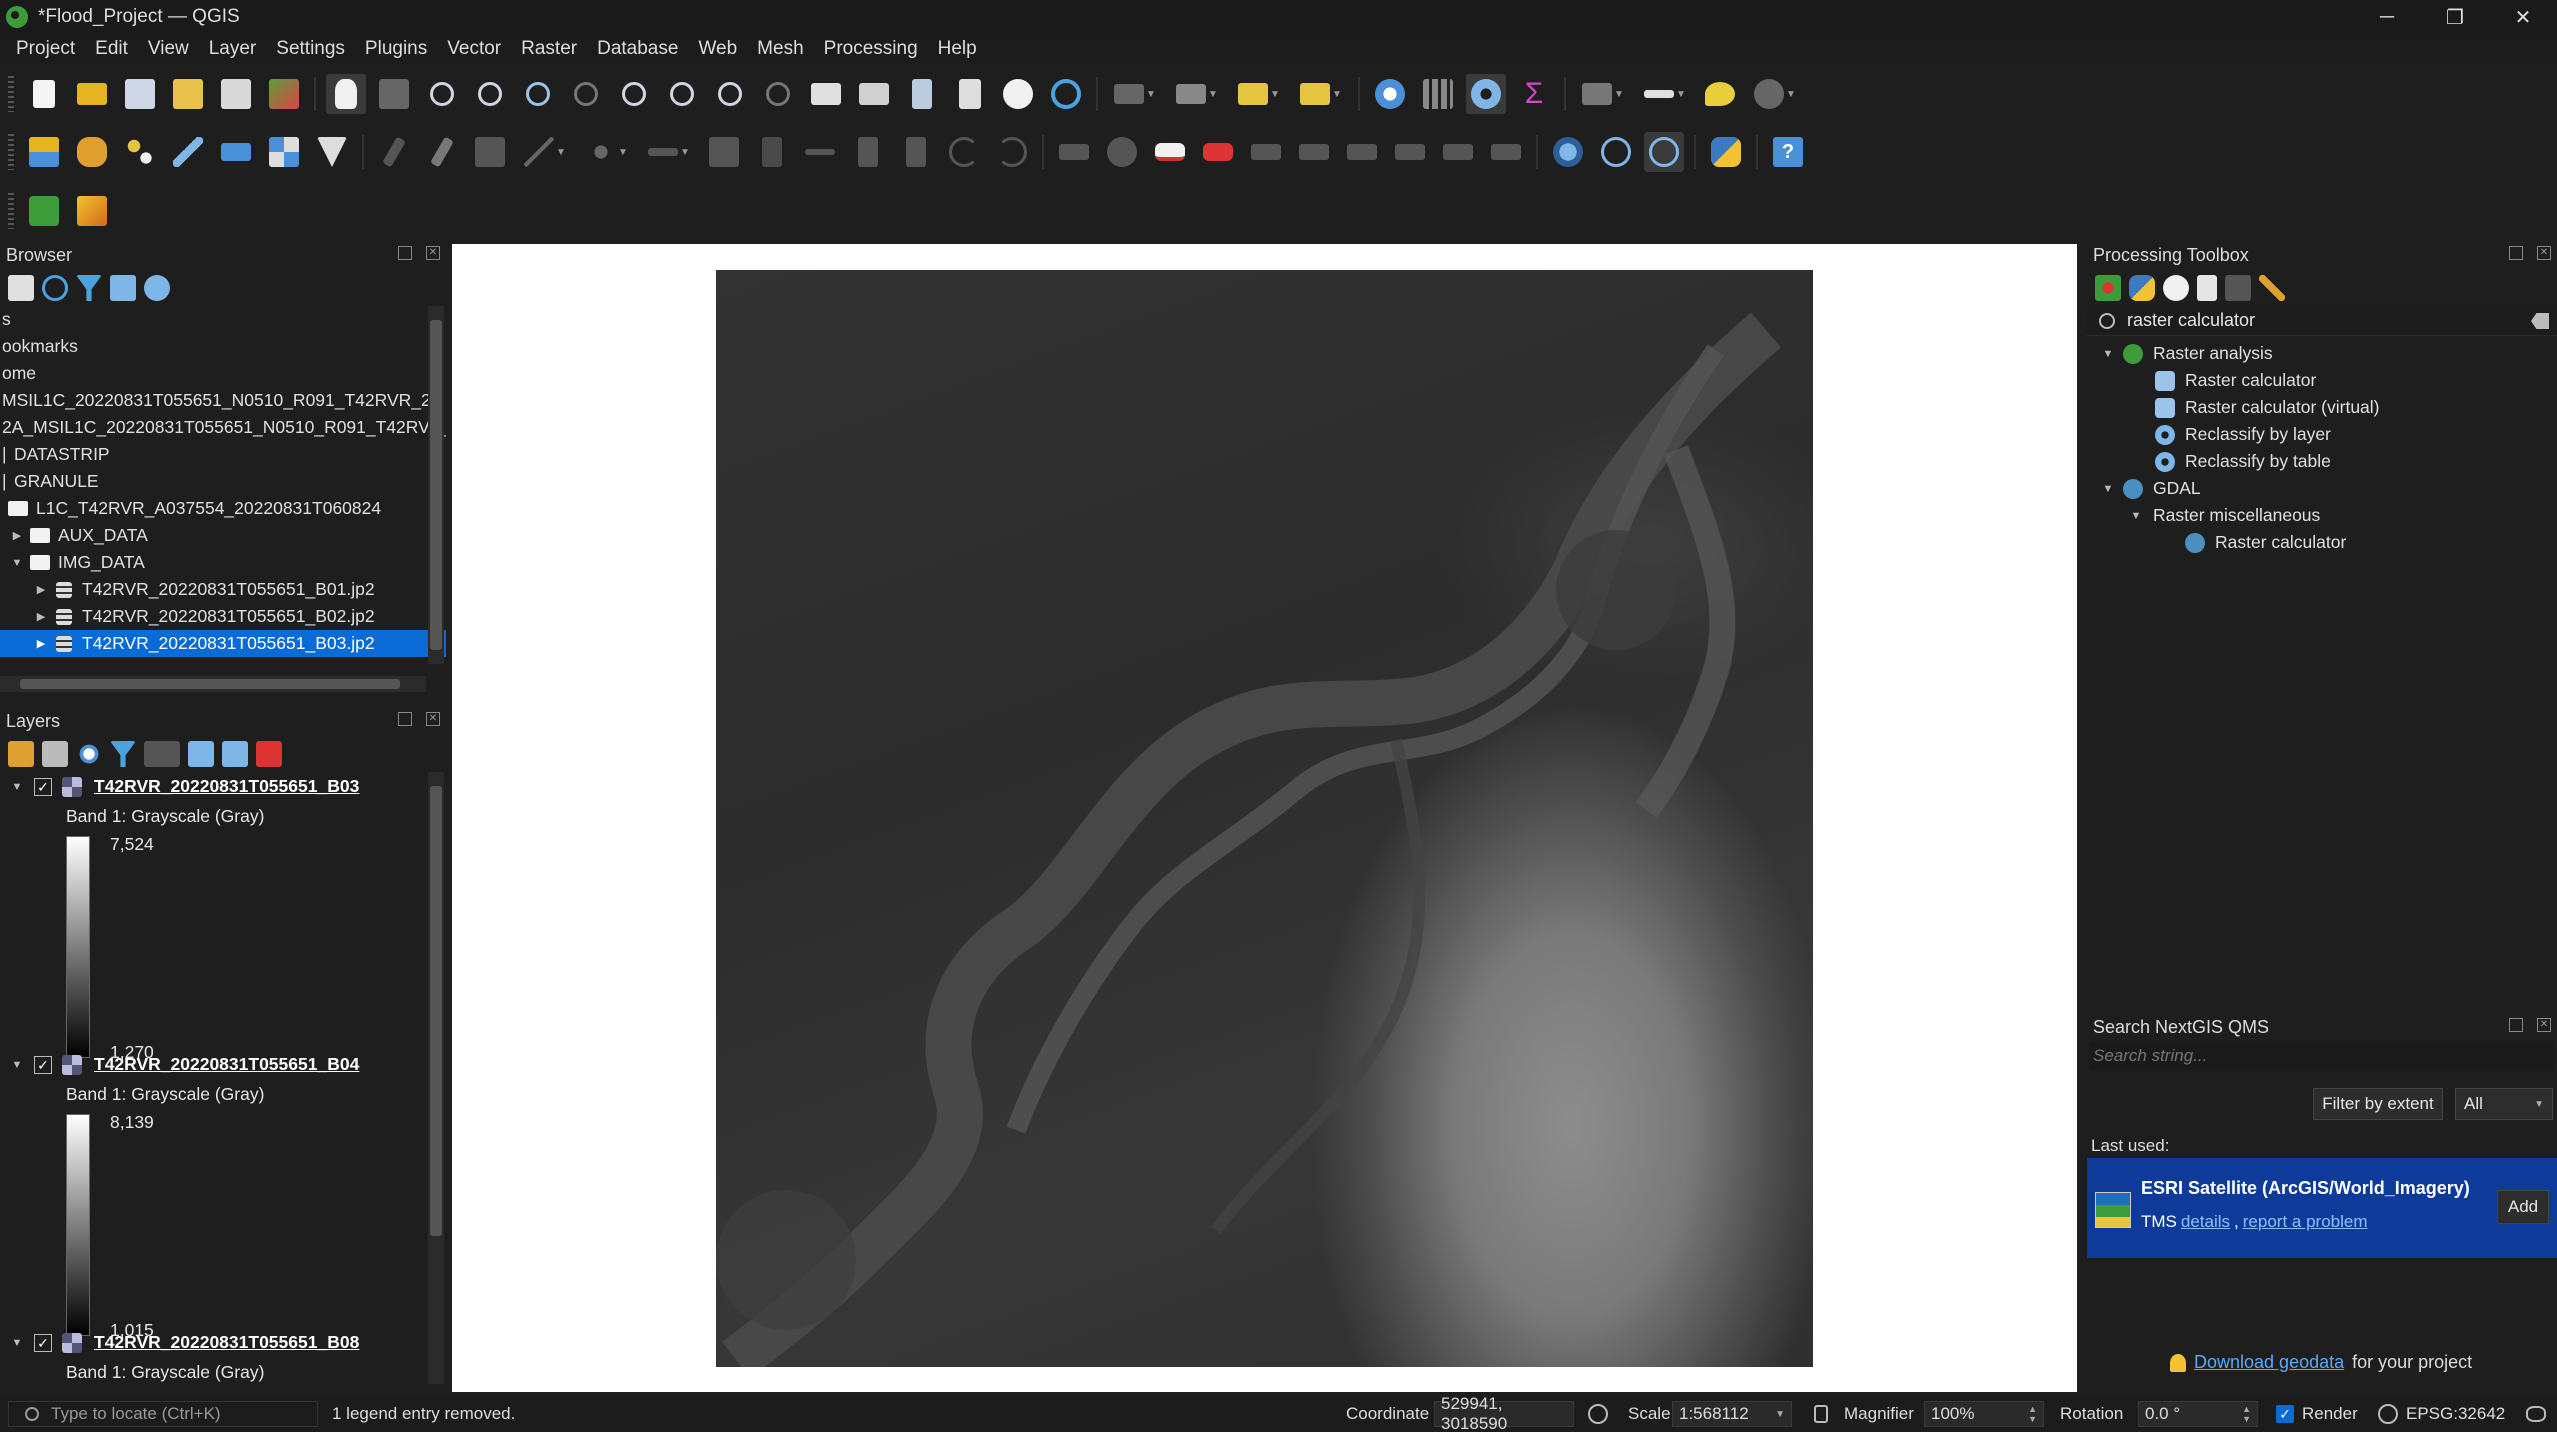 This screenshot has height=1432, width=2557. What do you see at coordinates (2455, 17) in the screenshot?
I see `maximize-button: ❐` at bounding box center [2455, 17].